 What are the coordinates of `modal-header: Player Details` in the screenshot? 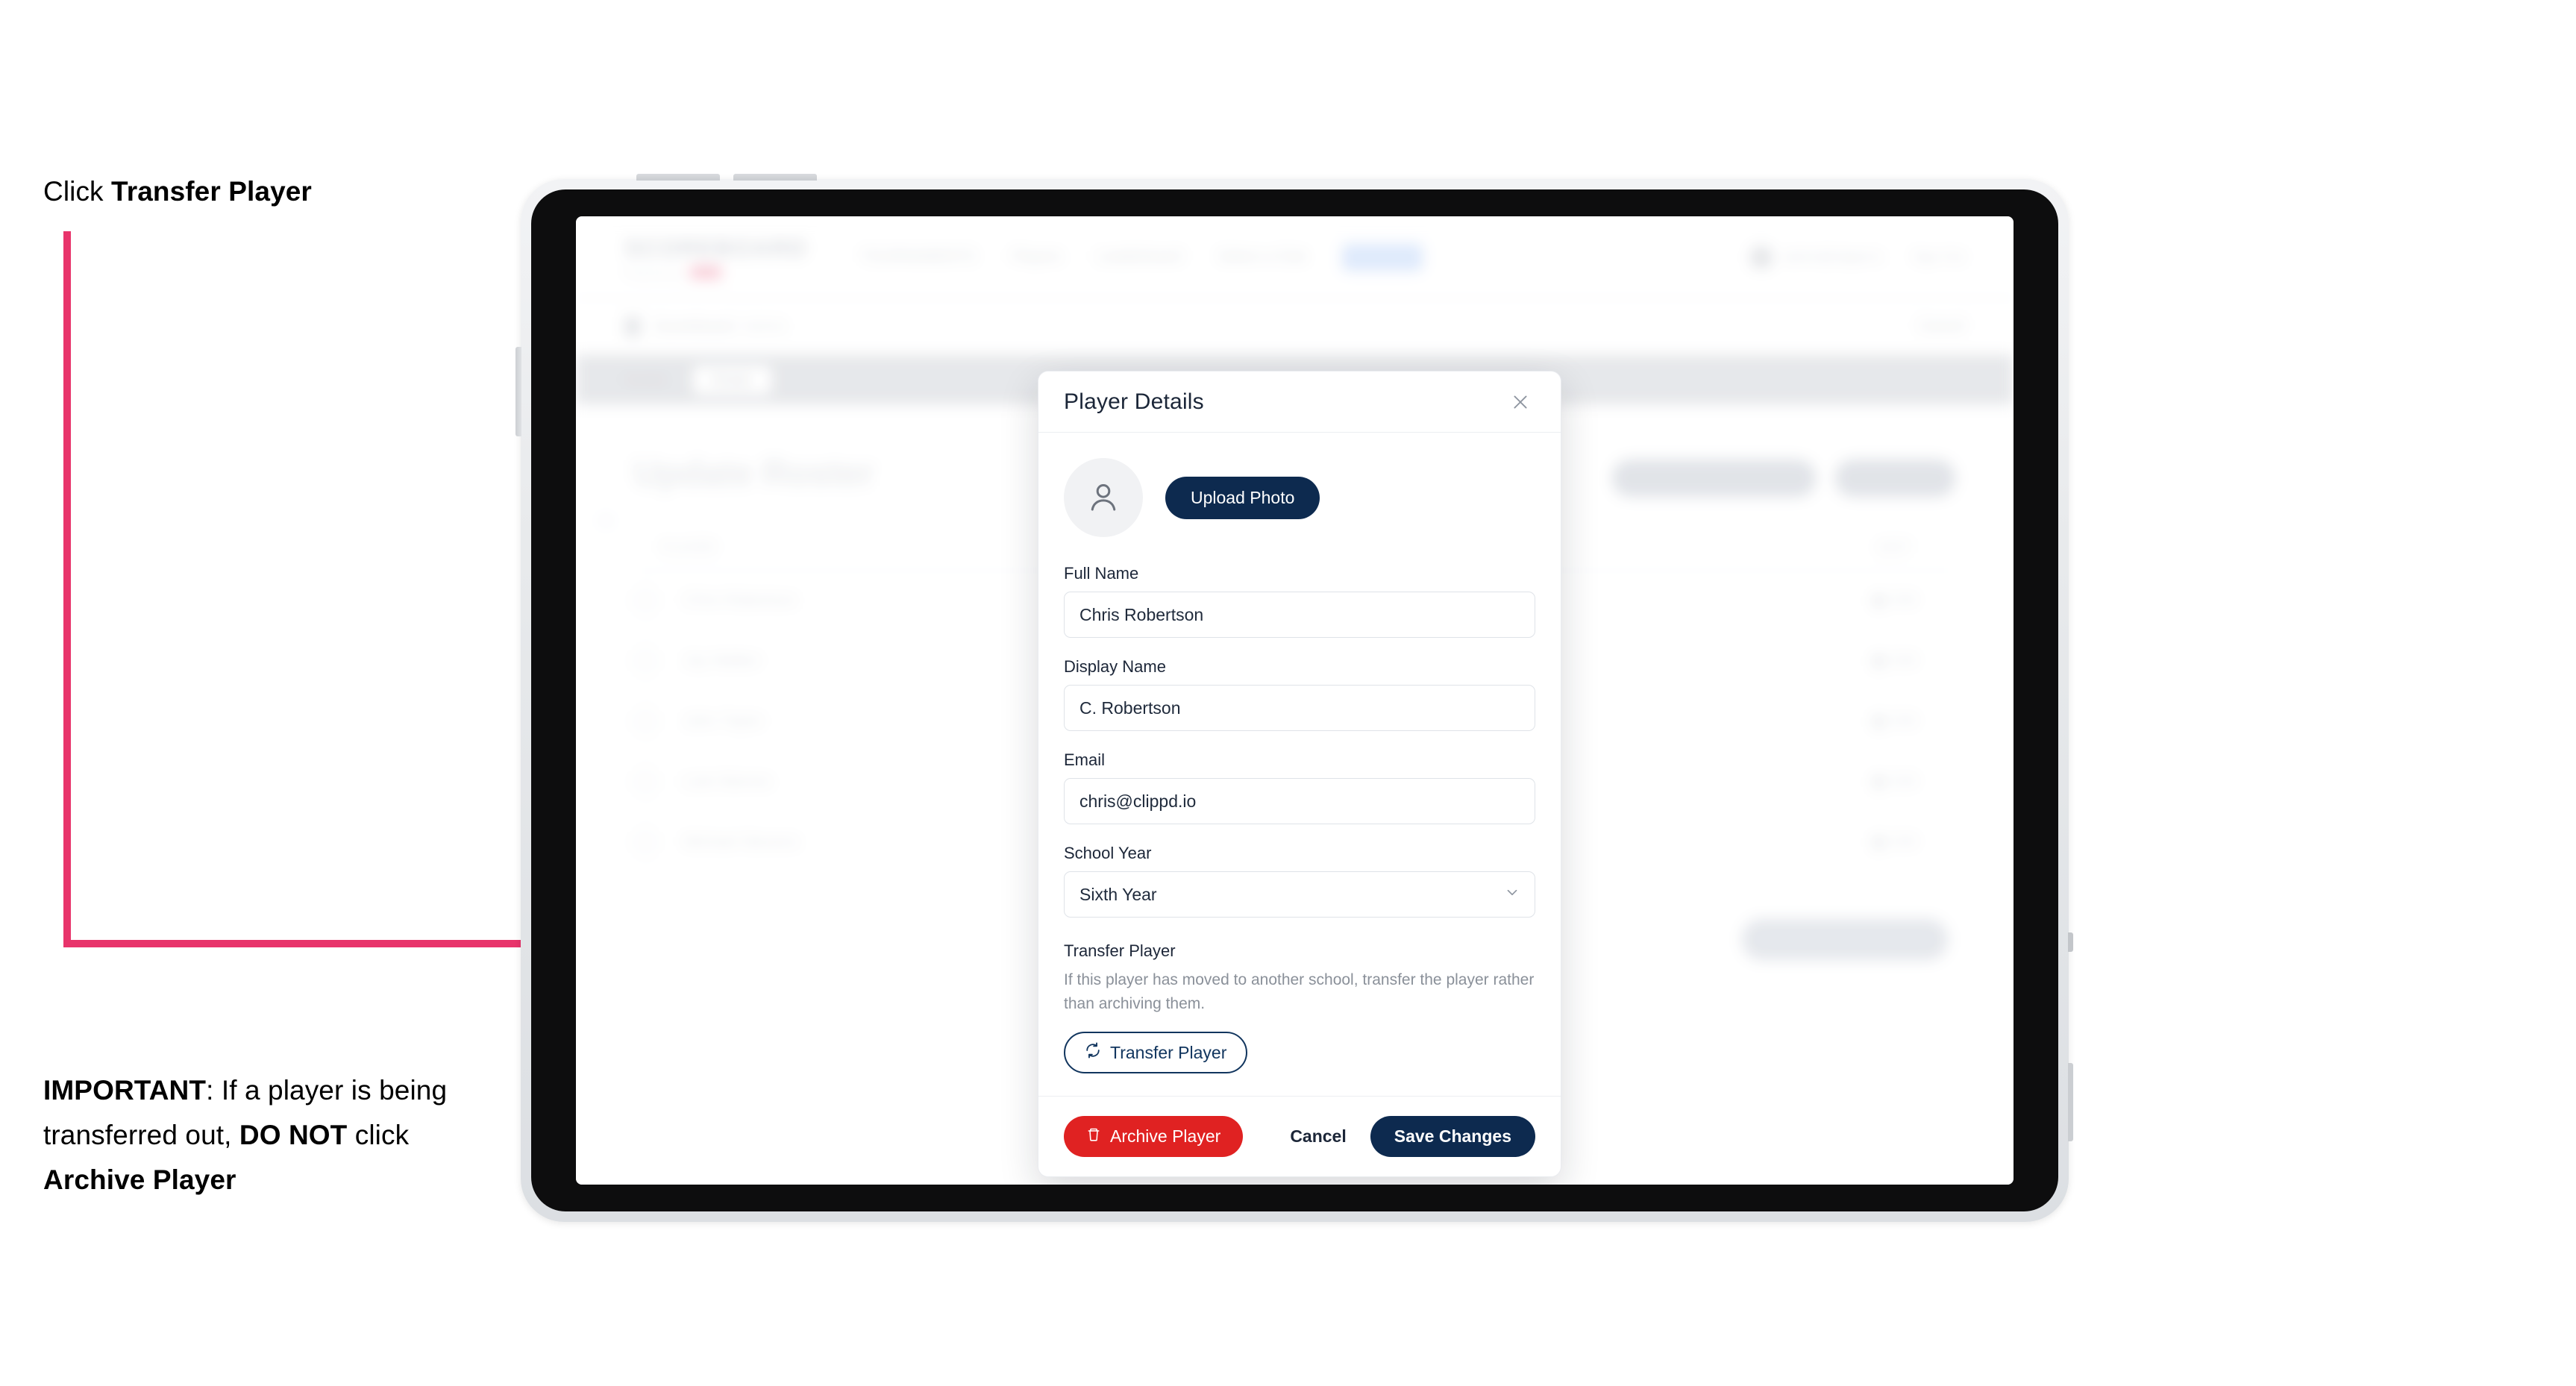 It's located at (1299, 402).